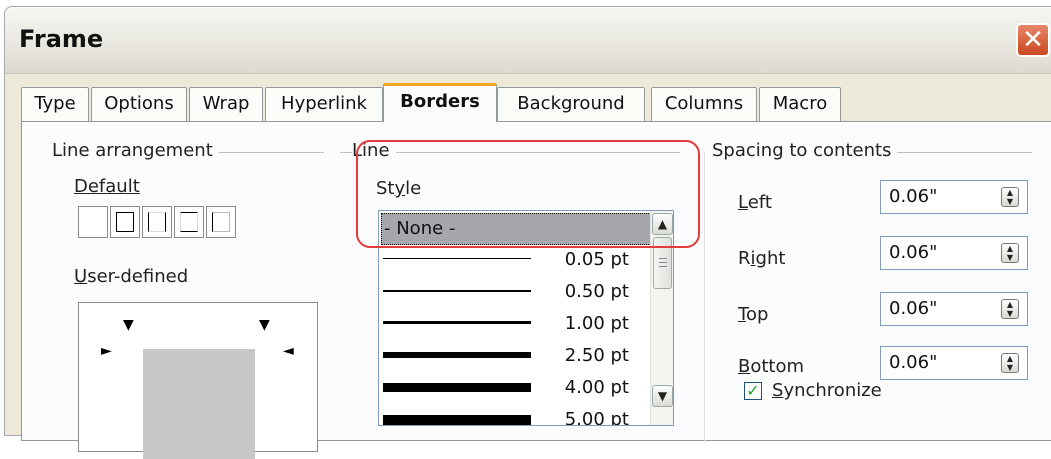  Describe the element at coordinates (805, 150) in the screenshot. I see `spacing-group-label: Spacing to contents` at that location.